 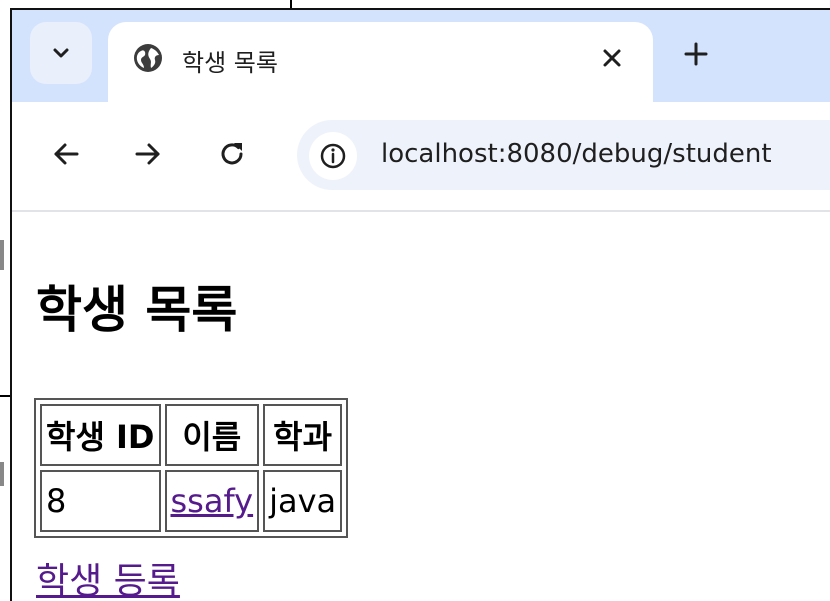 I want to click on reload-icon, so click(x=232, y=154).